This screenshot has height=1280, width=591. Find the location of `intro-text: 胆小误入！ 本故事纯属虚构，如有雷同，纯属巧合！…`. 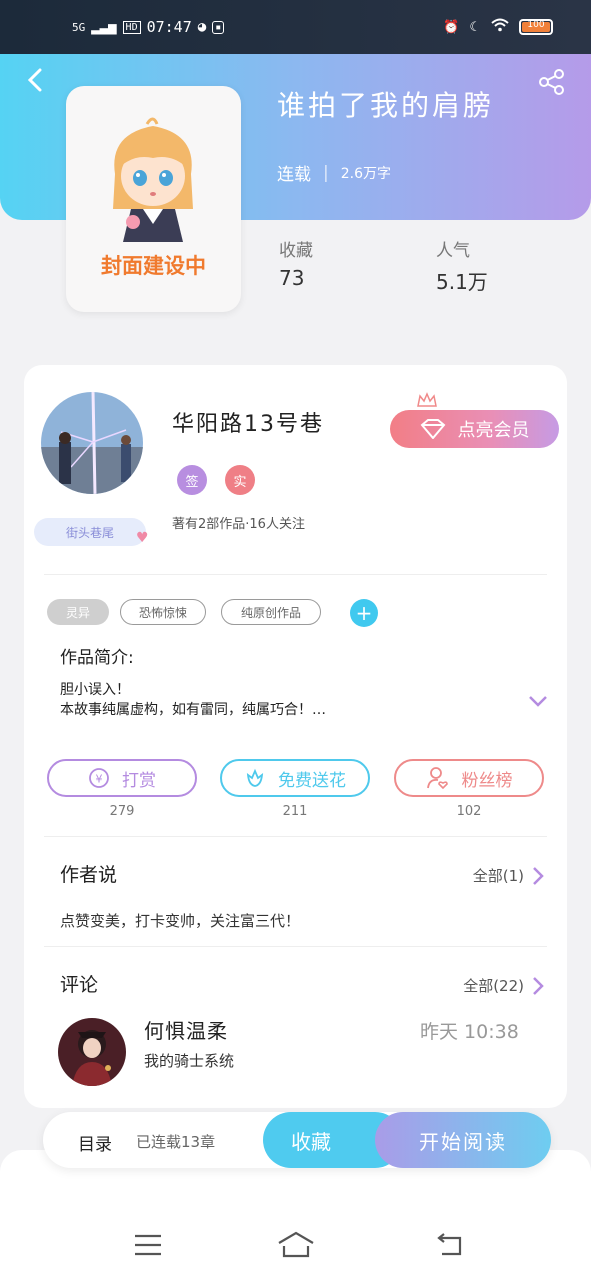

intro-text: 胆小误入！ 本故事纯属虚构，如有雷同，纯属巧合！… is located at coordinates (193, 700).